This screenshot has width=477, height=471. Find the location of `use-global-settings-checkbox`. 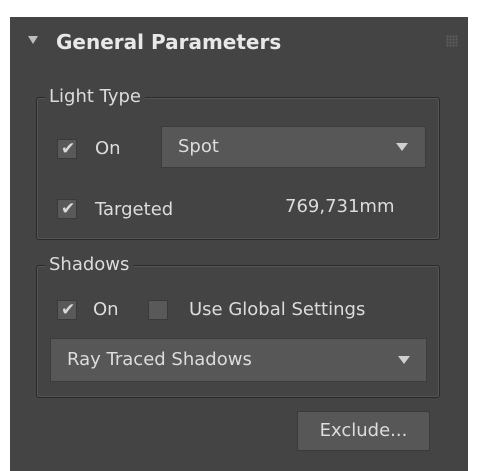

use-global-settings-checkbox is located at coordinates (158, 310).